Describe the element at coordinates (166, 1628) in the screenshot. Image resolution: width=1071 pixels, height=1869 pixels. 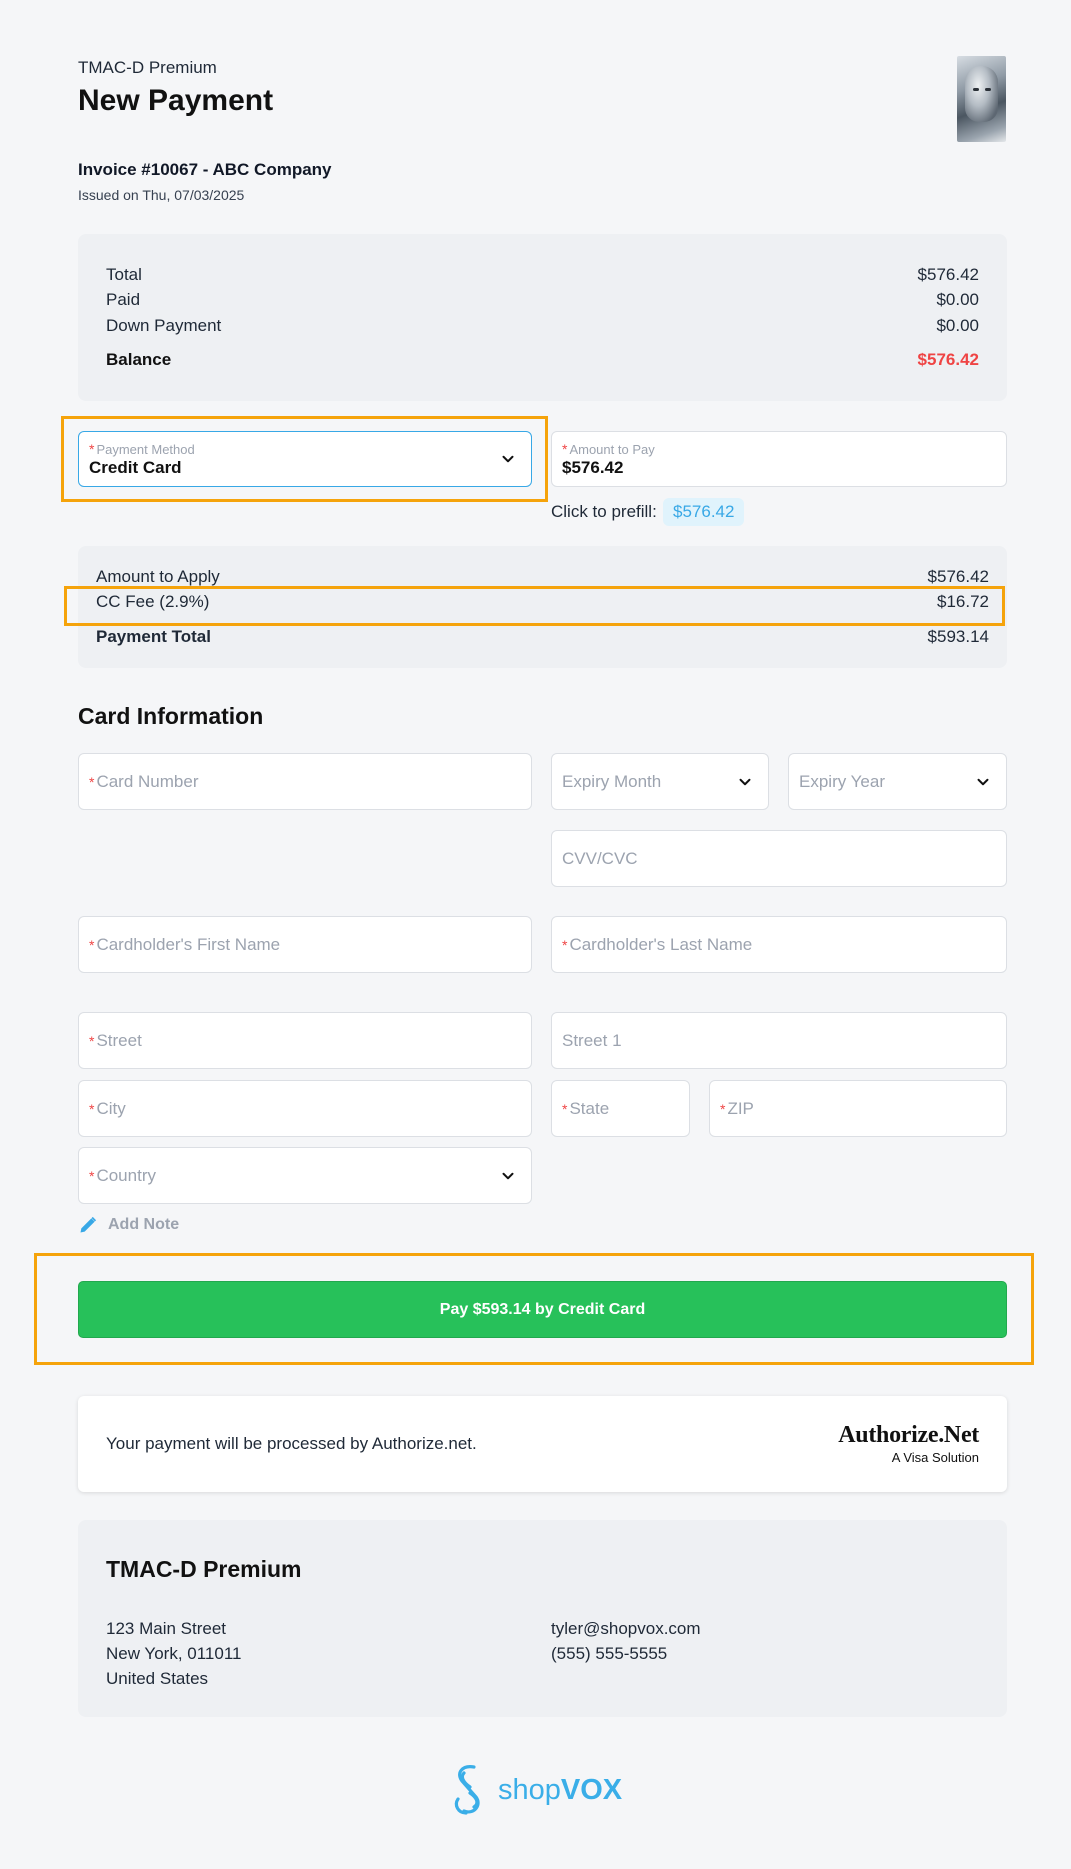
I see `address-line-1: 123 Main Street` at that location.